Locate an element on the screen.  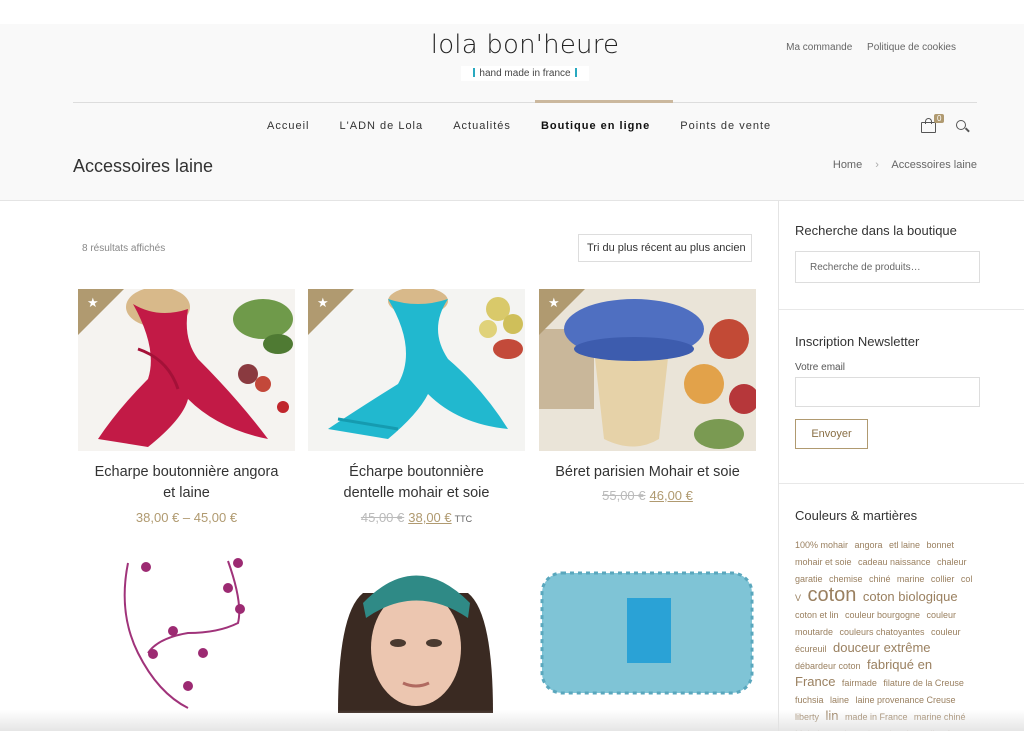
sort-select: Tri du plus récent au plus ancien is located at coordinates (665, 248).